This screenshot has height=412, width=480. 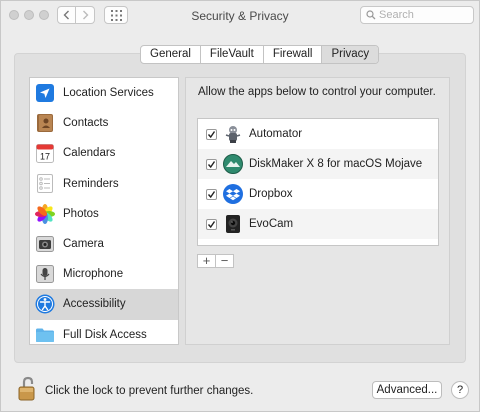 I want to click on sidebar-item-label: Reminders, so click(x=91, y=183).